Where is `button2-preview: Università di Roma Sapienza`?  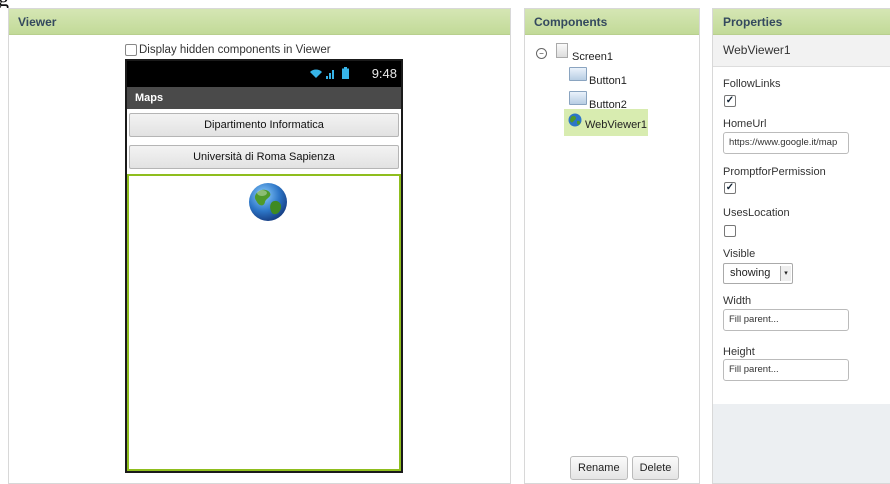 button2-preview: Università di Roma Sapienza is located at coordinates (264, 157).